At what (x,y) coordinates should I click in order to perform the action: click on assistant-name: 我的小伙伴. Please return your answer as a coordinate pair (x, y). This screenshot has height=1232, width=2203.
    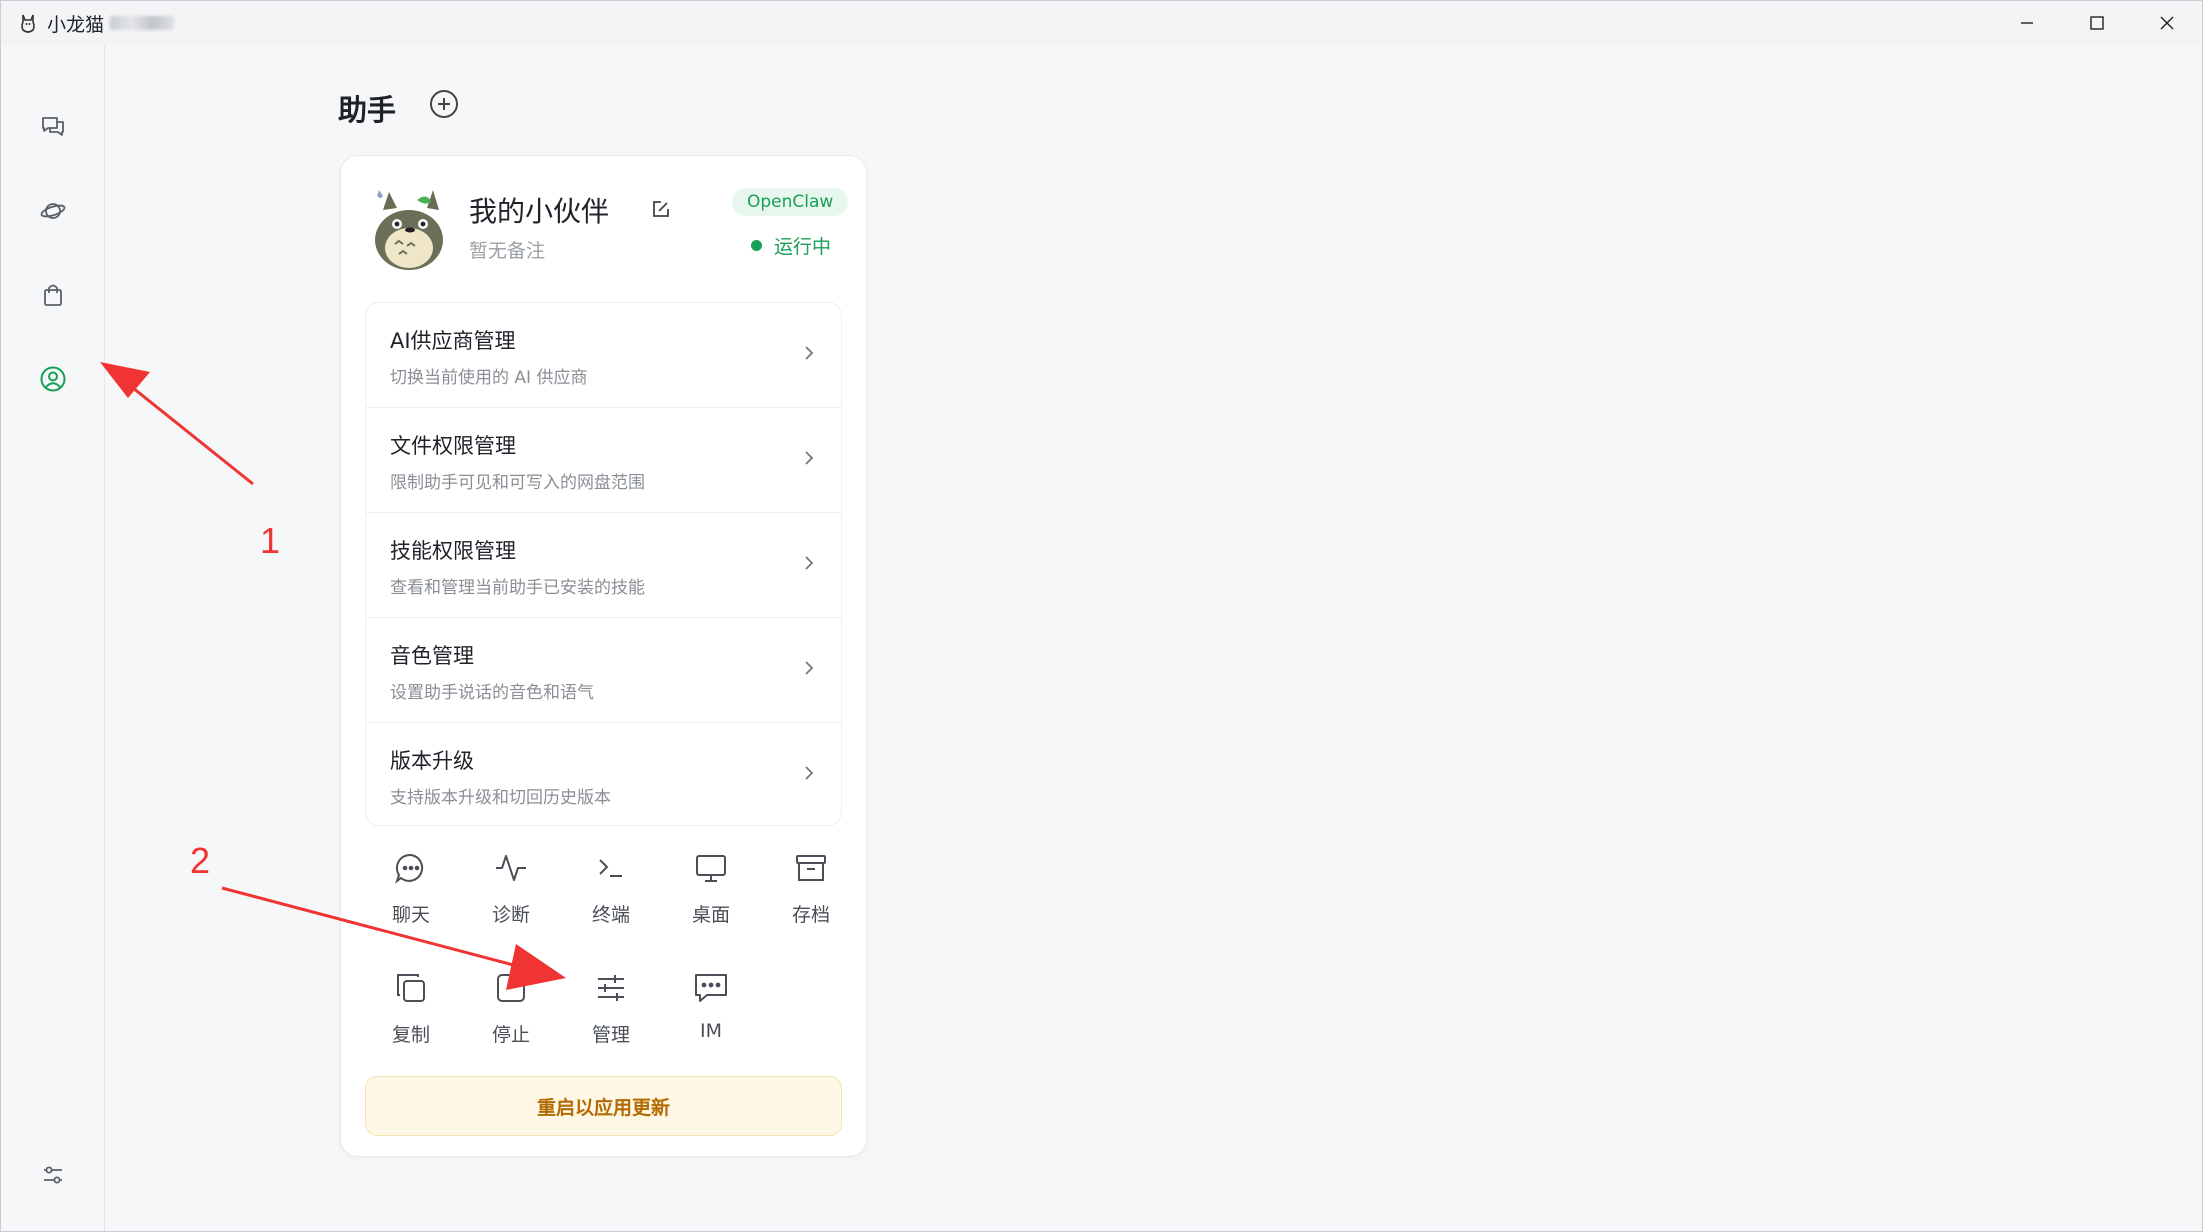
    Looking at the image, I should click on (539, 211).